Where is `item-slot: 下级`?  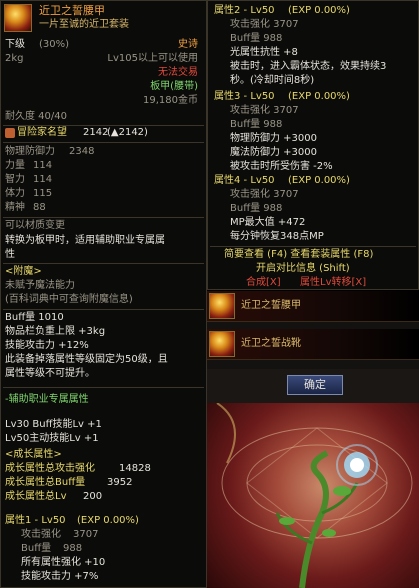 item-slot: 下级 is located at coordinates (15, 44).